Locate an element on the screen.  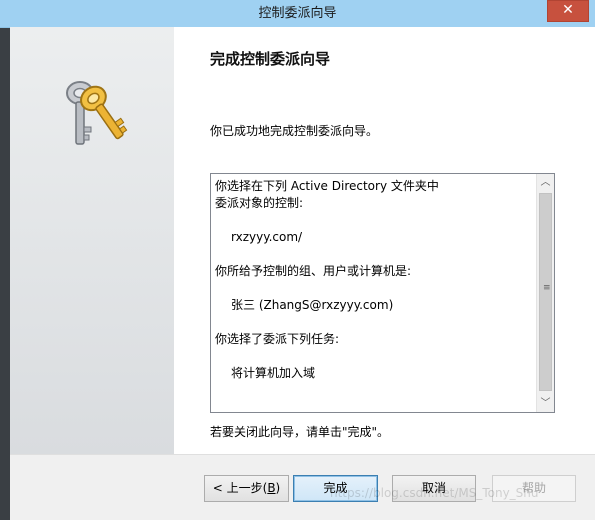
window-edge is located at coordinates (5, 260).